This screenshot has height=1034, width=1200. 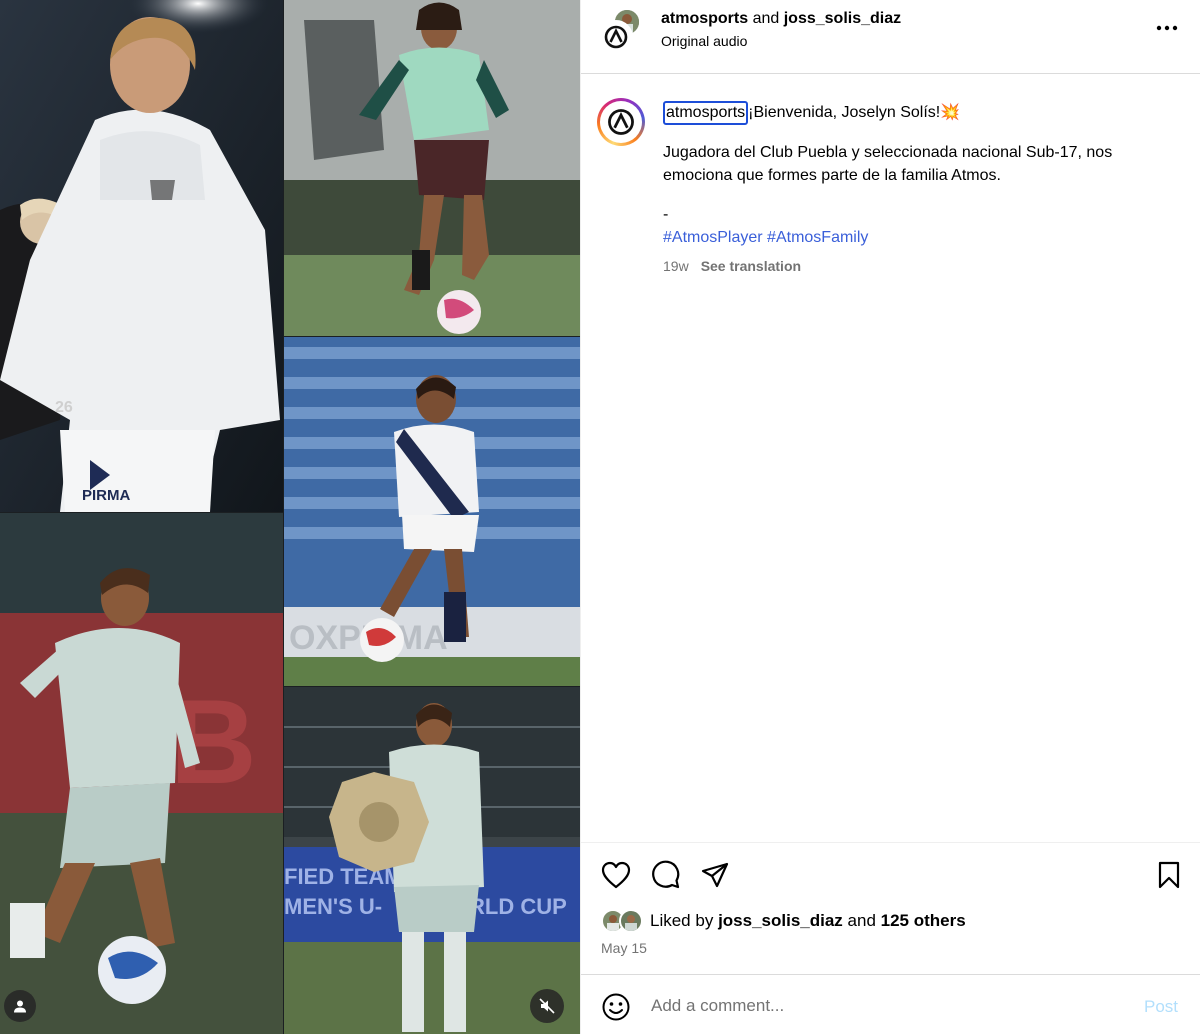 I want to click on likes-summary: Liked by joss_solis_diaz and 125 others, so click(x=783, y=921).